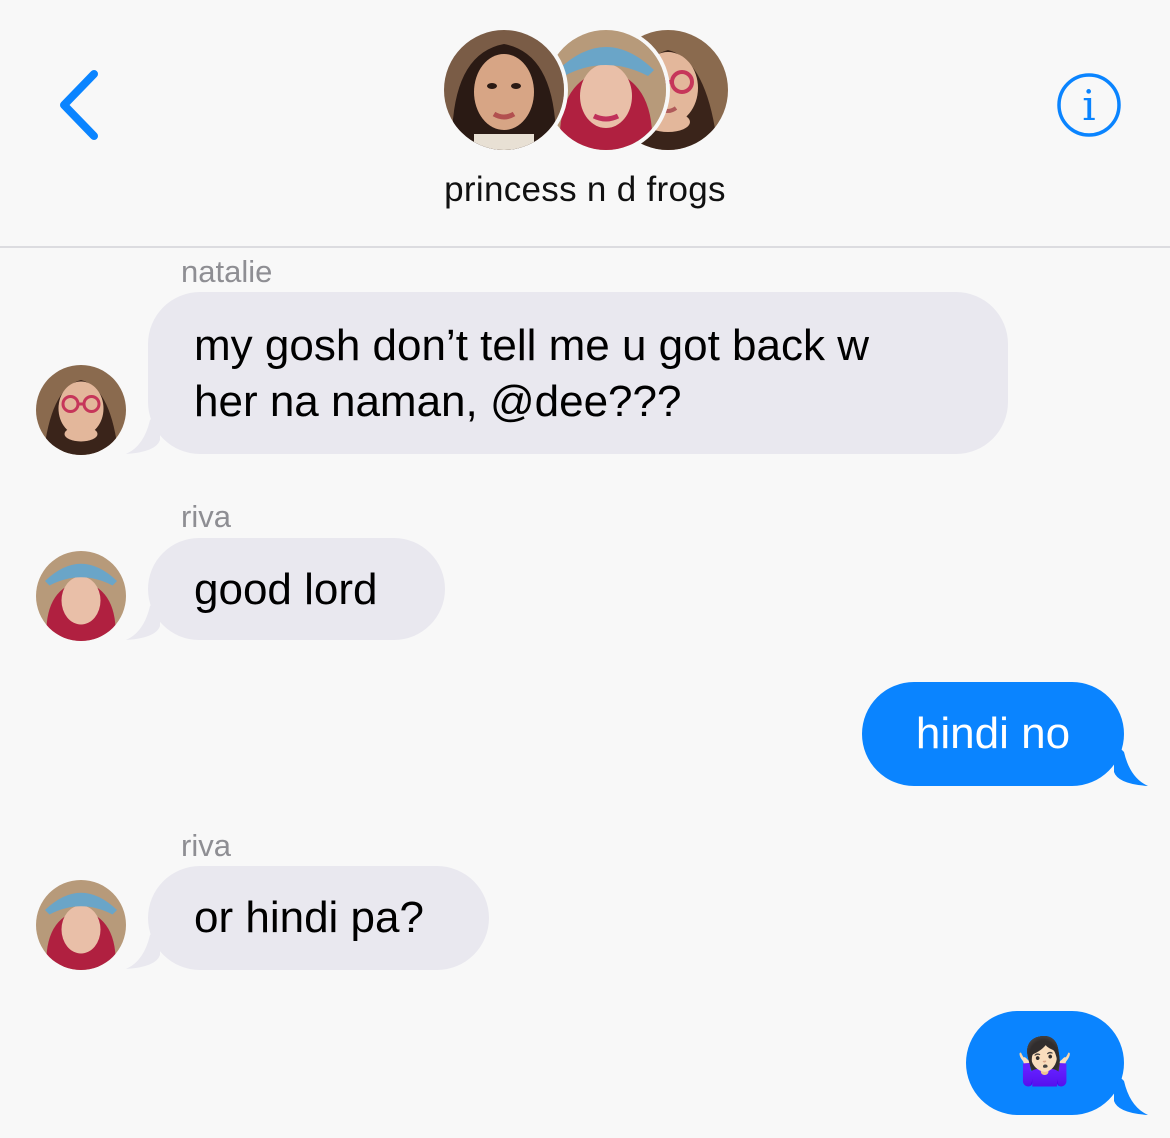  What do you see at coordinates (227, 271) in the screenshot?
I see `sender-name: natalie` at bounding box center [227, 271].